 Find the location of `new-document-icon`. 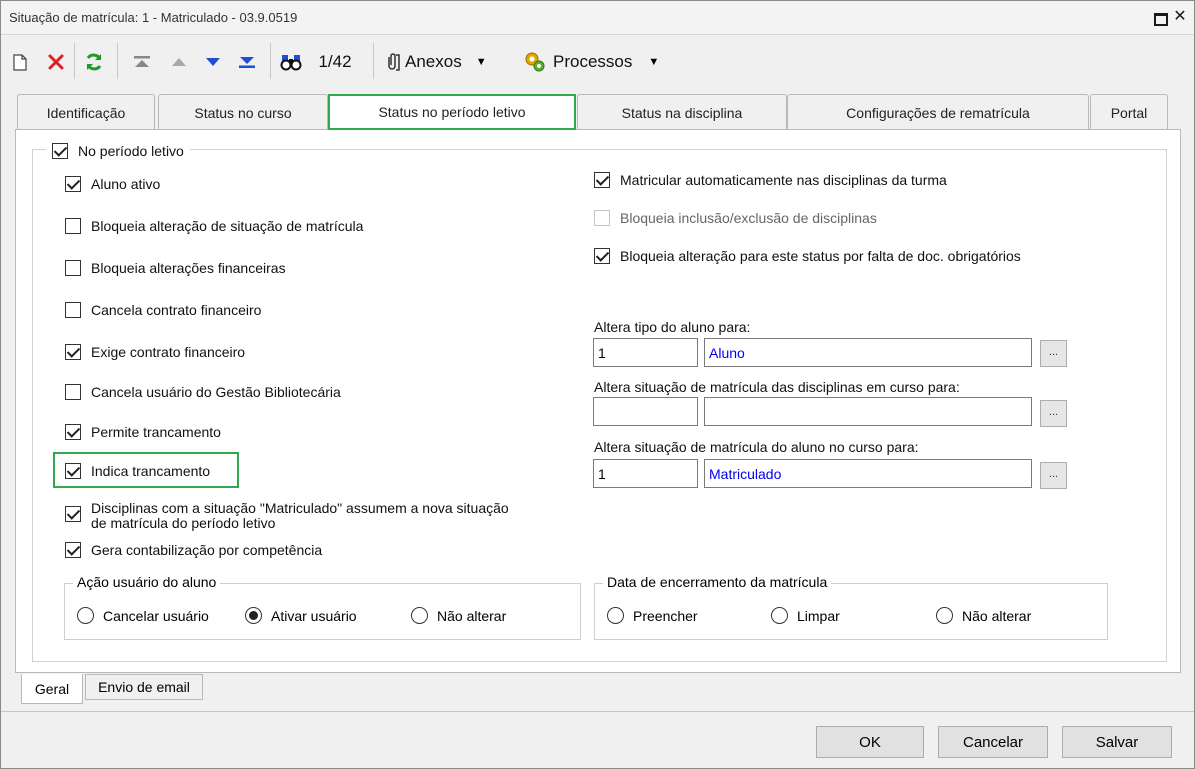

new-document-icon is located at coordinates (20, 62).